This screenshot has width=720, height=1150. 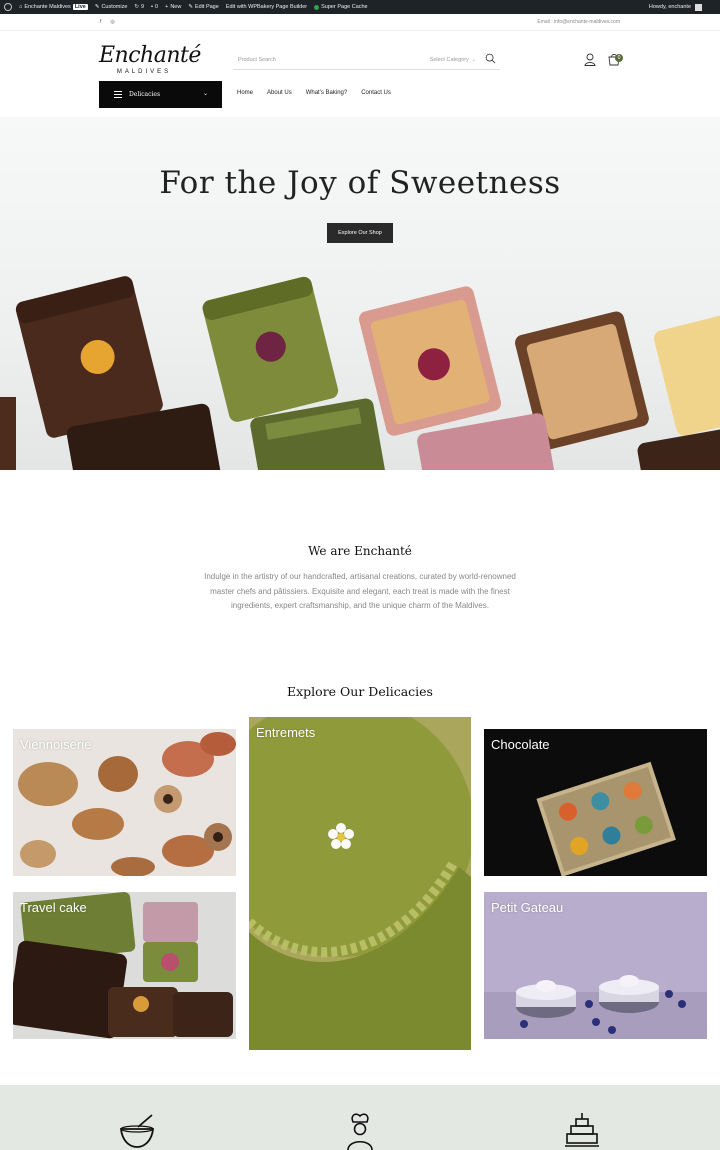 I want to click on home-icon: ⌂, so click(x=21, y=7).